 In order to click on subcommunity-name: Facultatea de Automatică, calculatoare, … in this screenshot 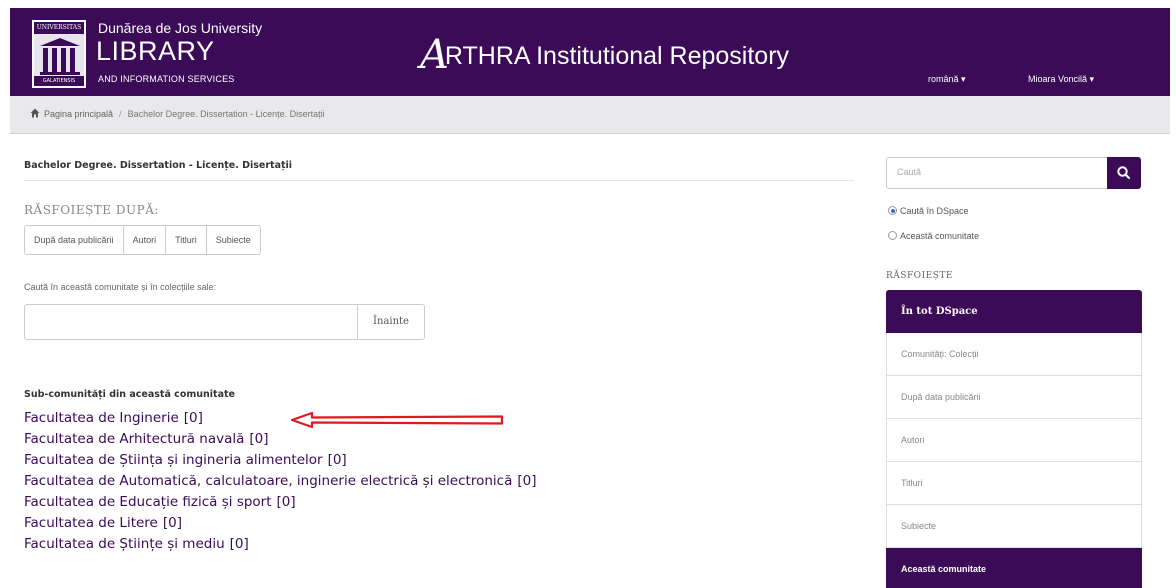, I will do `click(268, 481)`.